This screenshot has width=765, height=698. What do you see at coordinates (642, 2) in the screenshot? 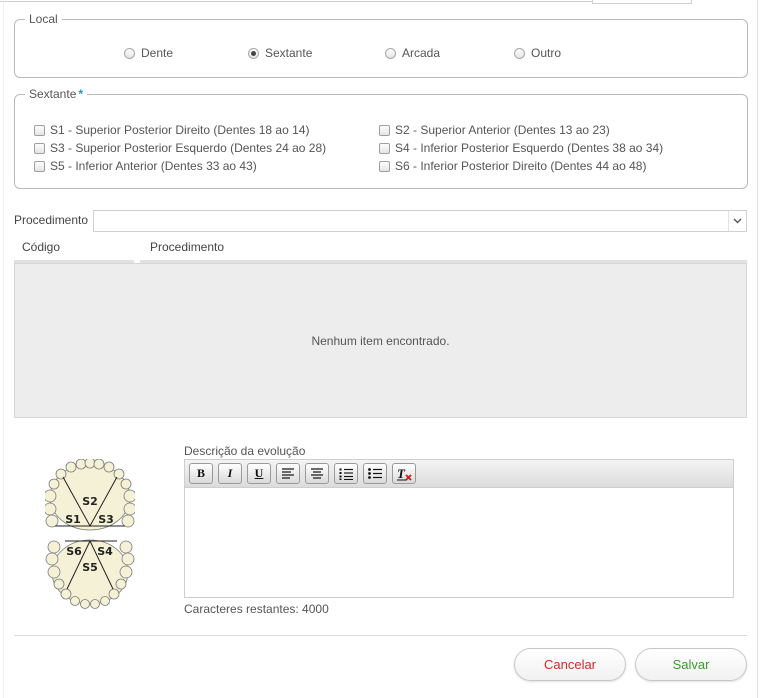
I see `top-tab-edge` at bounding box center [642, 2].